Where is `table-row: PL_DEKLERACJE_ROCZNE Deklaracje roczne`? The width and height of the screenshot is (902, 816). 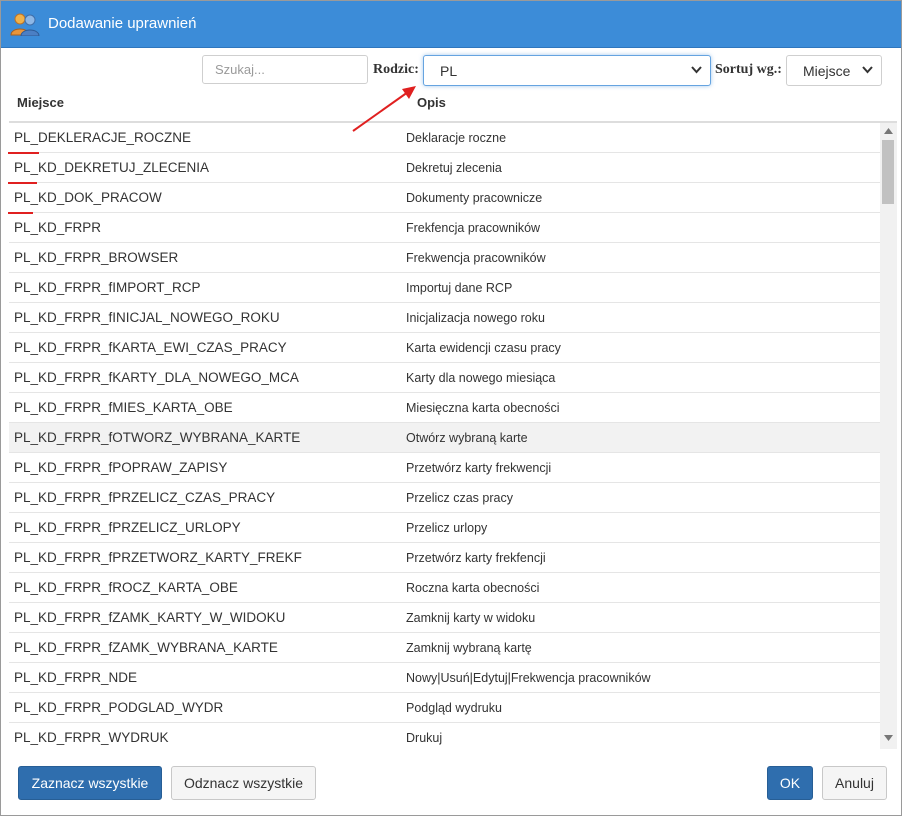 table-row: PL_DEKLERACJE_ROCZNE Deklaracje roczne is located at coordinates (444, 138).